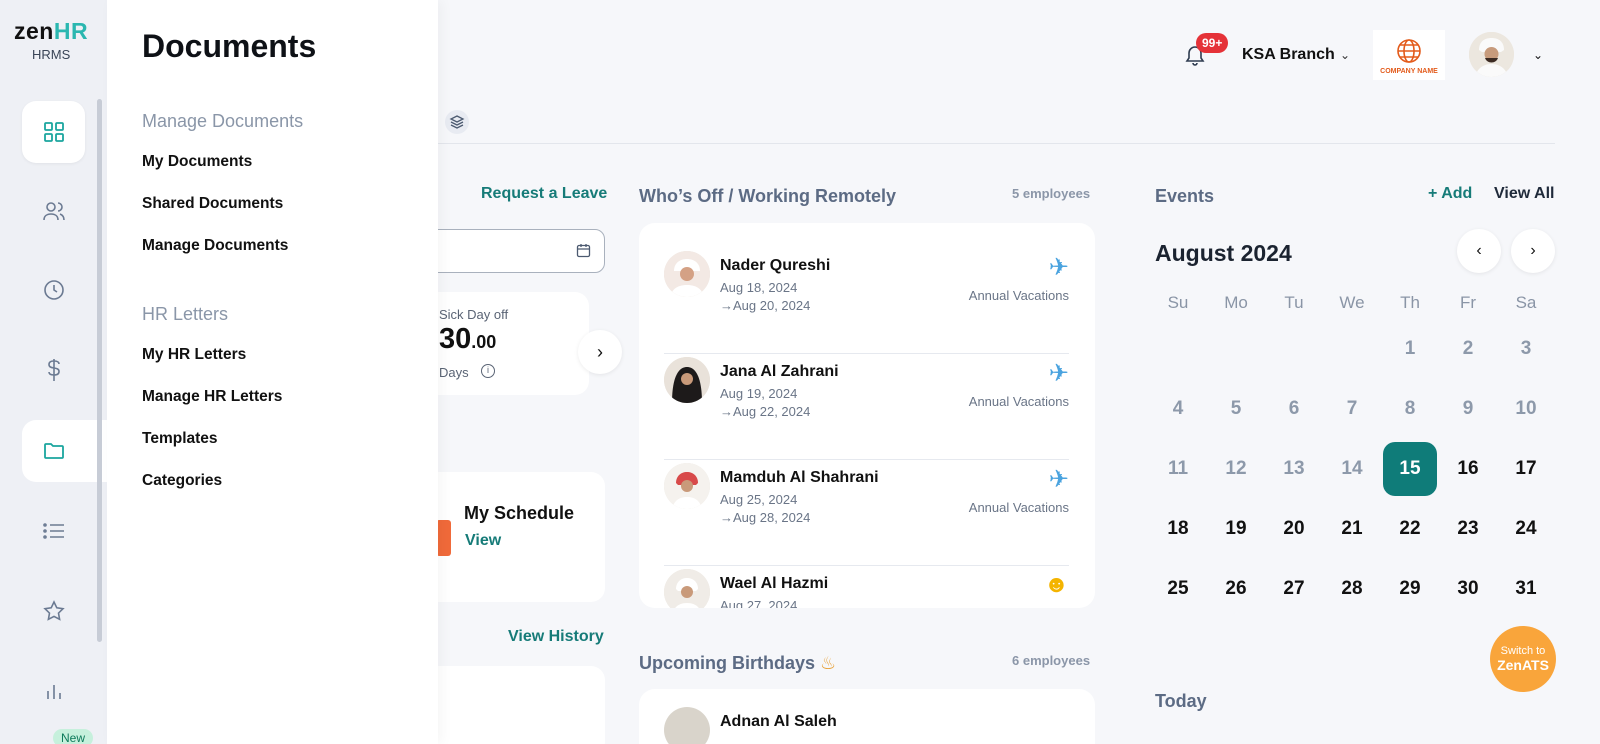  I want to click on calendar-day: 3, so click(1526, 349).